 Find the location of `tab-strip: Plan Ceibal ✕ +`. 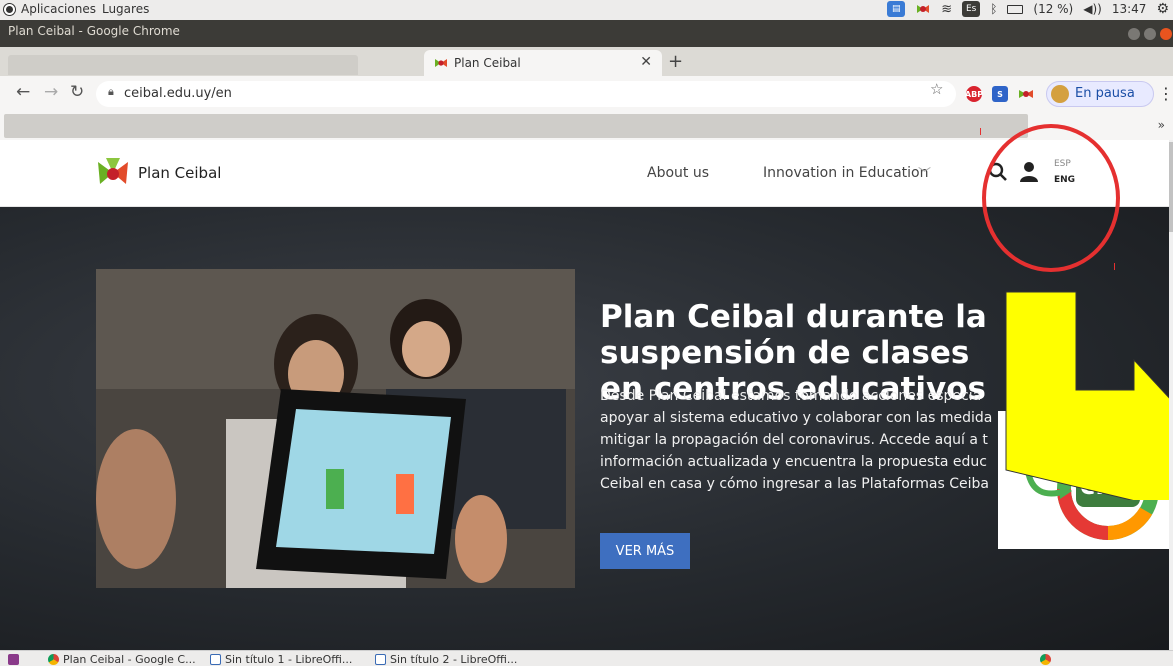

tab-strip: Plan Ceibal ✕ + is located at coordinates (586, 61).